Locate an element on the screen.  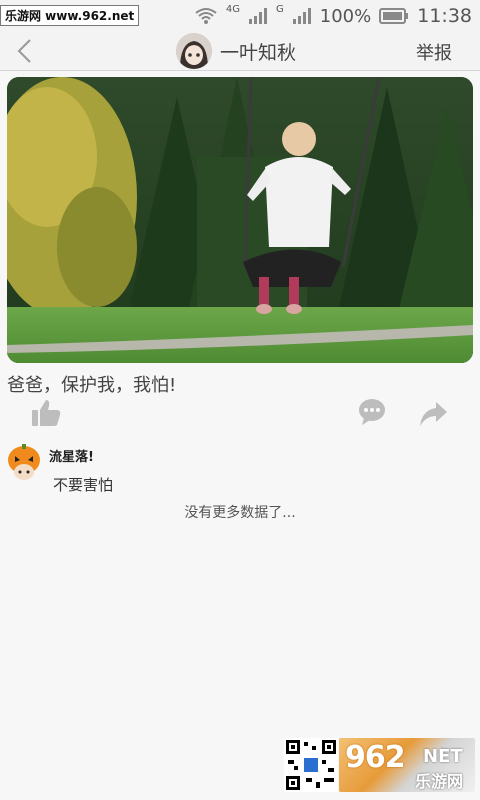
commenter-avatar is located at coordinates (24, 462).